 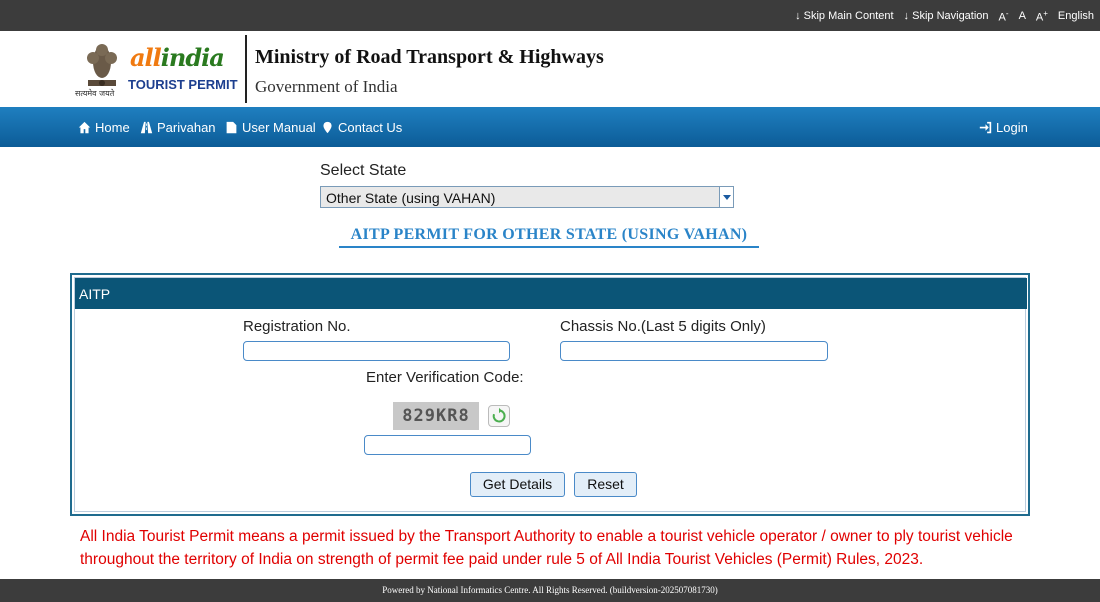 What do you see at coordinates (1004, 16) in the screenshot?
I see `font-size-decrease-button: A-` at bounding box center [1004, 16].